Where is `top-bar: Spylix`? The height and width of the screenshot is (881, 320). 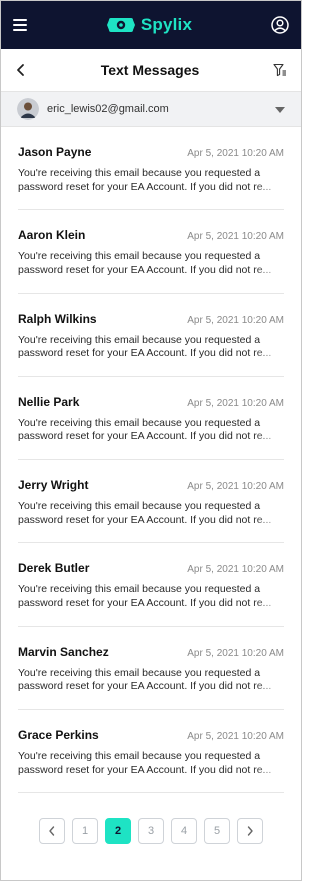 top-bar: Spylix is located at coordinates (151, 25).